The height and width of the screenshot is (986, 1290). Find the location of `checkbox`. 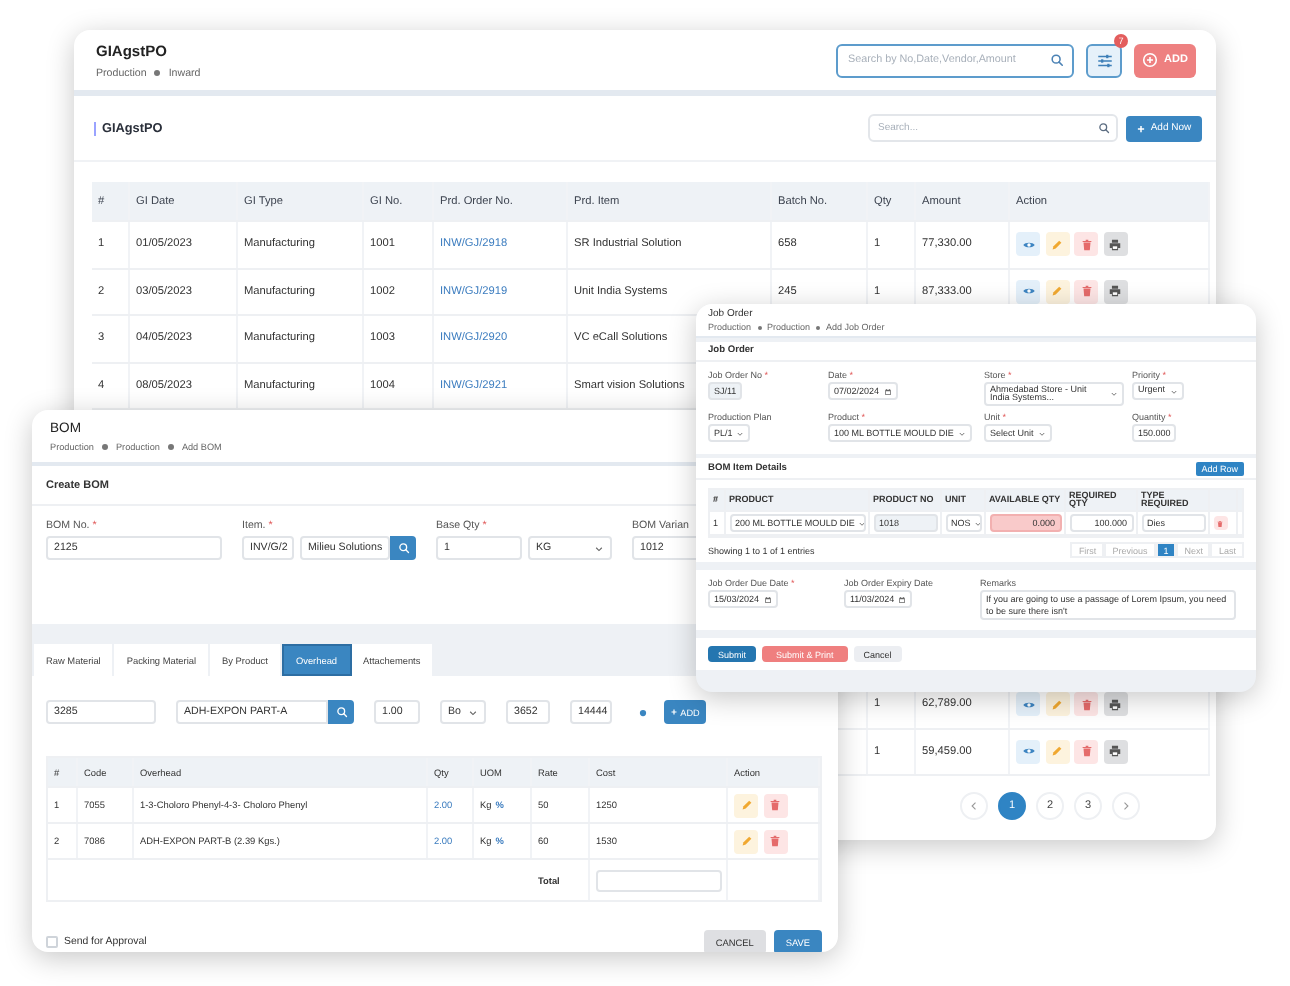

checkbox is located at coordinates (52, 942).